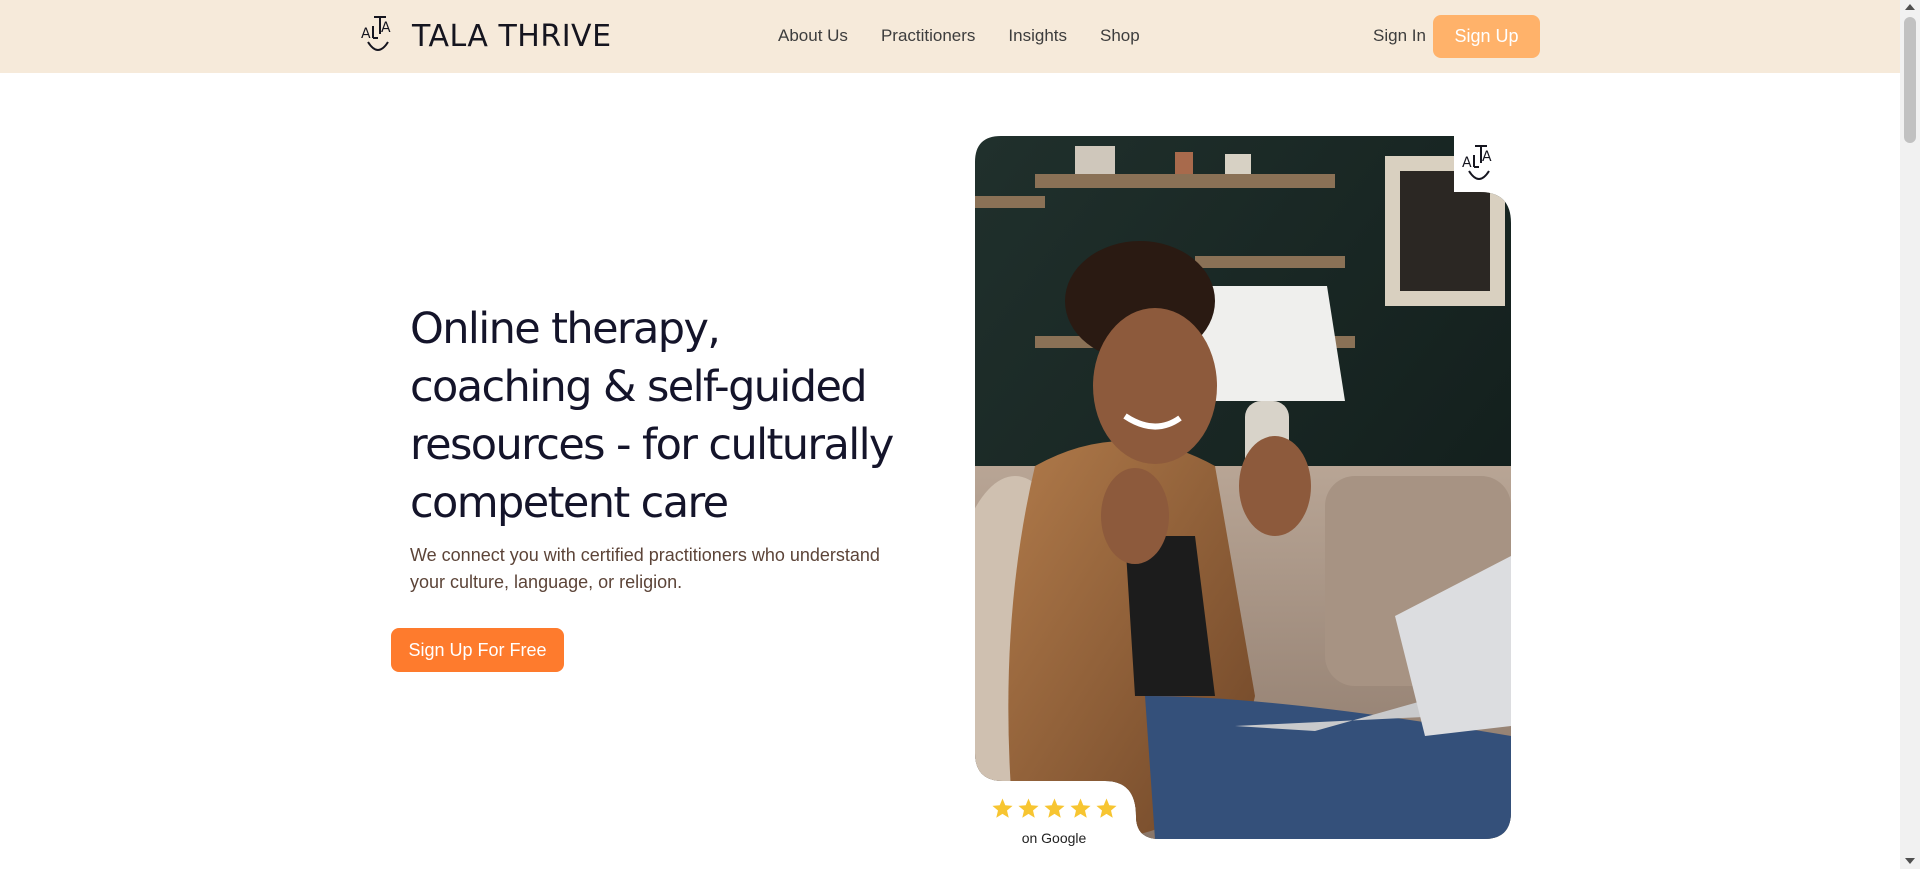 This screenshot has width=1920, height=869. Describe the element at coordinates (813, 36) in the screenshot. I see `nav-about-us: About Us` at that location.